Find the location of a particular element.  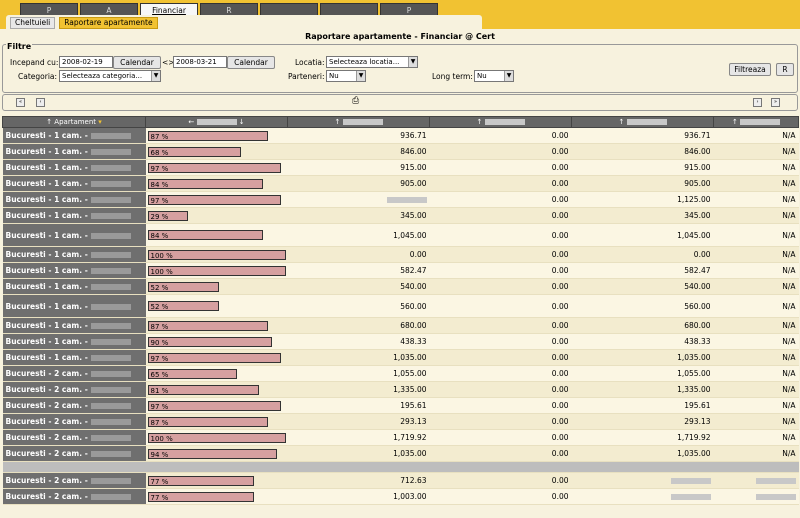

table-row: Bucuresti - 2 cam. - 77 % 1,003.00 0.00 is located at coordinates (400, 496).